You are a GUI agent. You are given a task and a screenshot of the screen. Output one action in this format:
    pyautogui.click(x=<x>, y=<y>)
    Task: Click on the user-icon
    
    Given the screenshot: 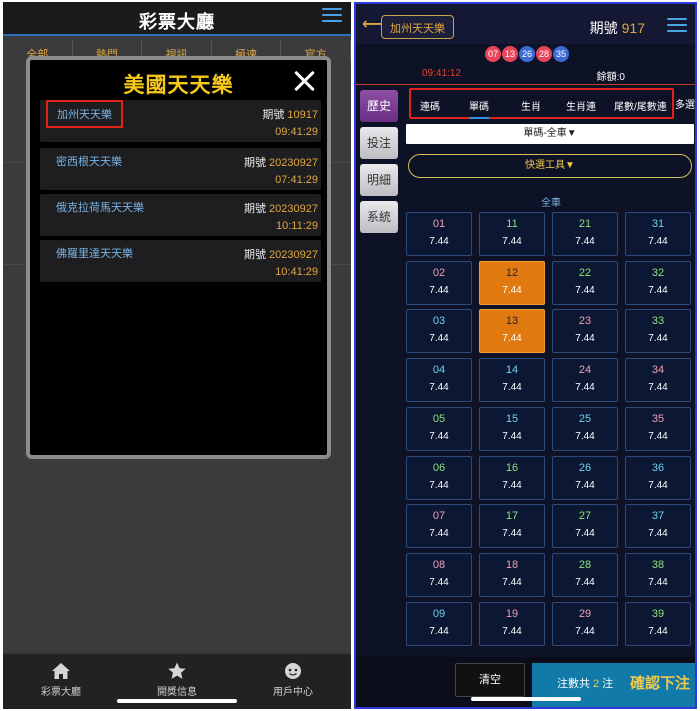 What is the action you would take?
    pyautogui.click(x=293, y=671)
    